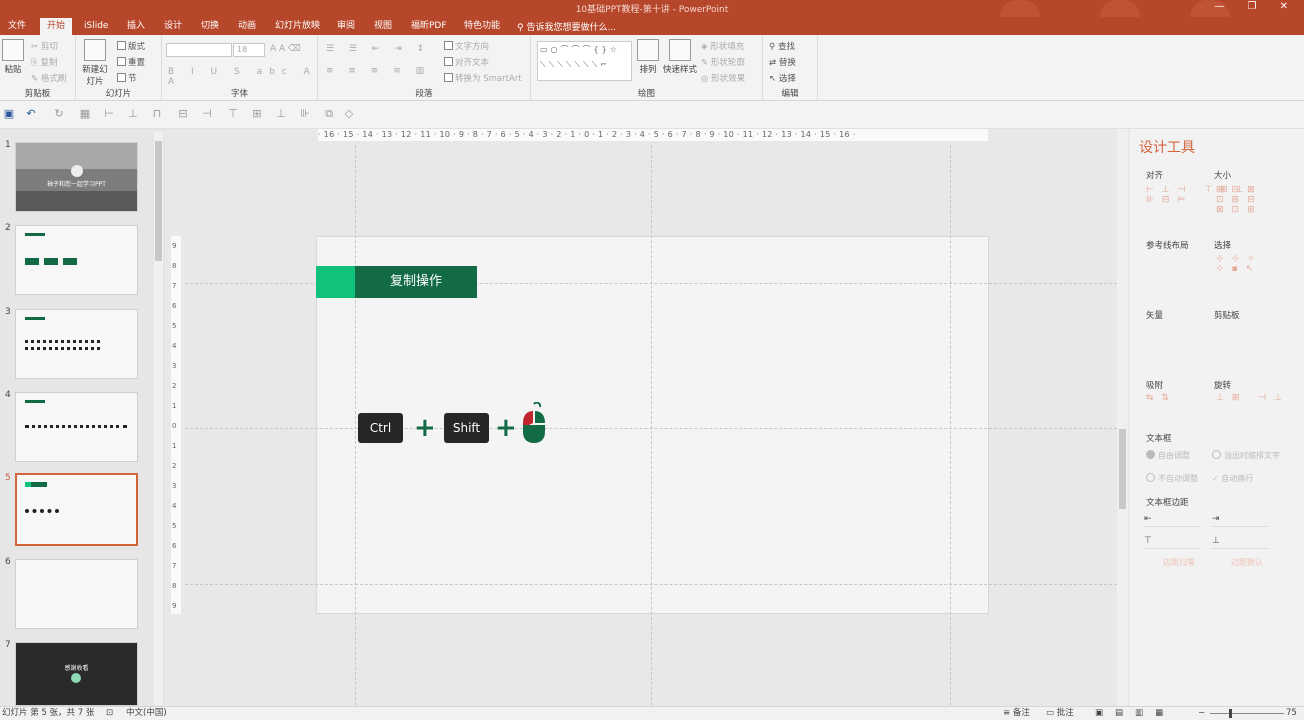  Describe the element at coordinates (1232, 478) in the screenshot. I see `autofit-checkbox: ✓ 自动换行` at that location.